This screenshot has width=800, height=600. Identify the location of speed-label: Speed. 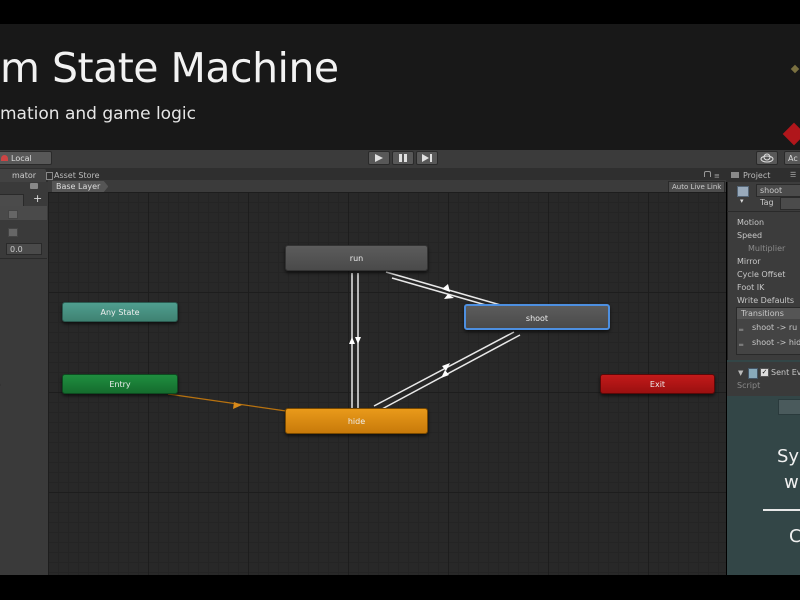
(750, 235).